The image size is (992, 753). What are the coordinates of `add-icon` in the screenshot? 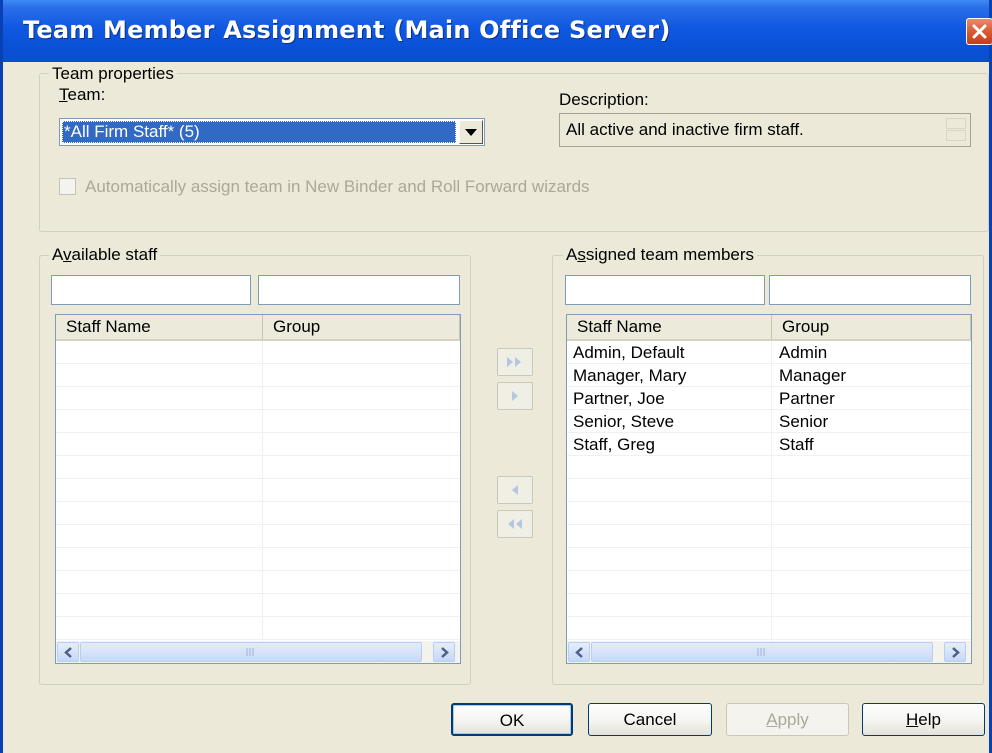 It's located at (515, 396).